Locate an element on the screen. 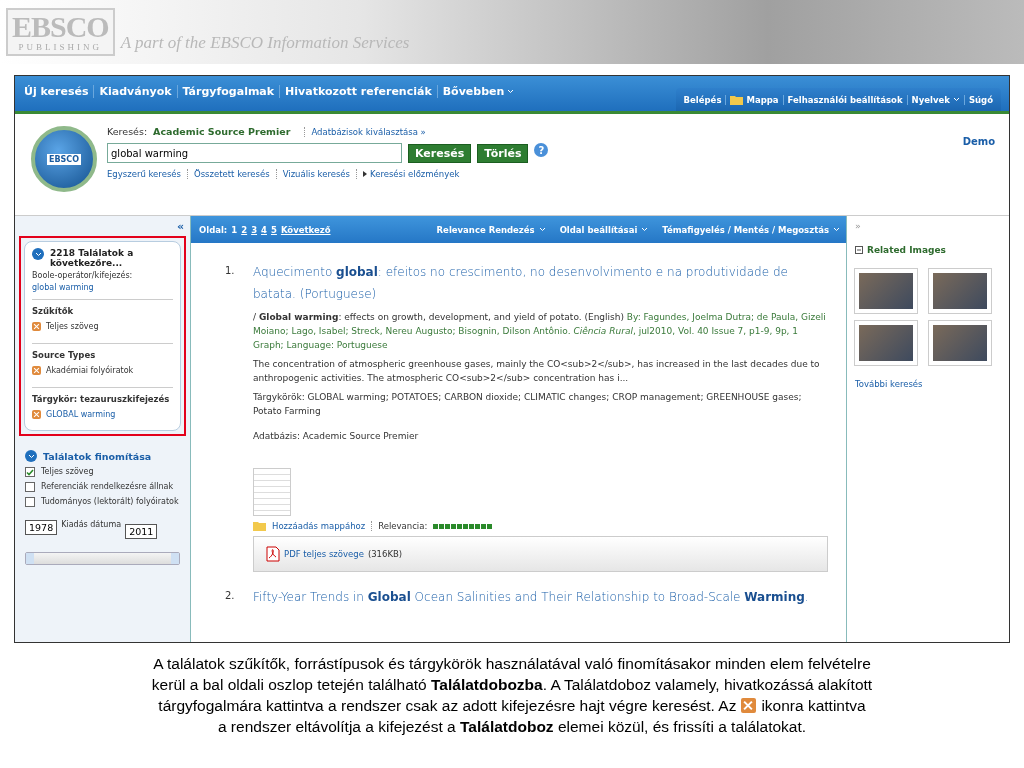 The width and height of the screenshot is (1024, 768). checkbox-label: Referenciák rendelkezésre állnak is located at coordinates (107, 486).